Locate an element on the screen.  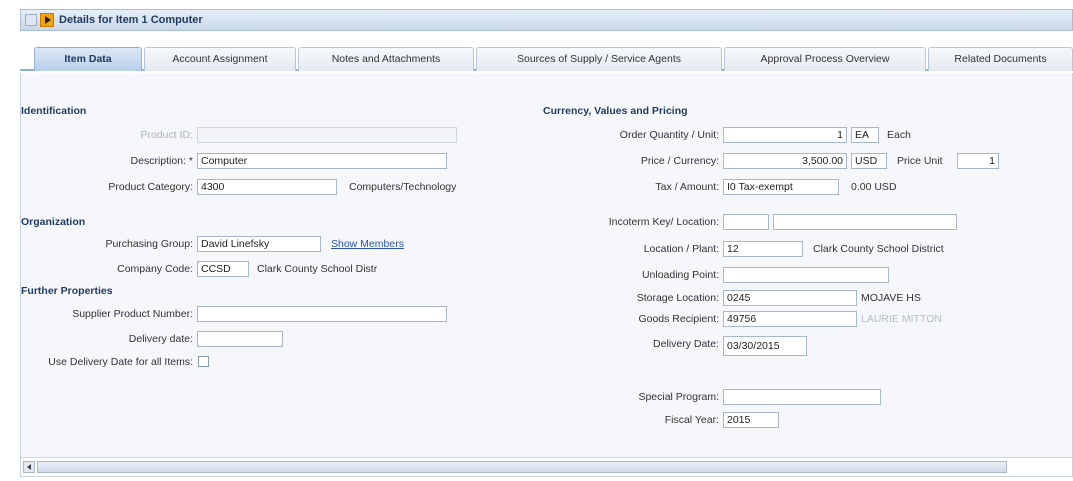
supplier-product-number-field is located at coordinates (322, 314).